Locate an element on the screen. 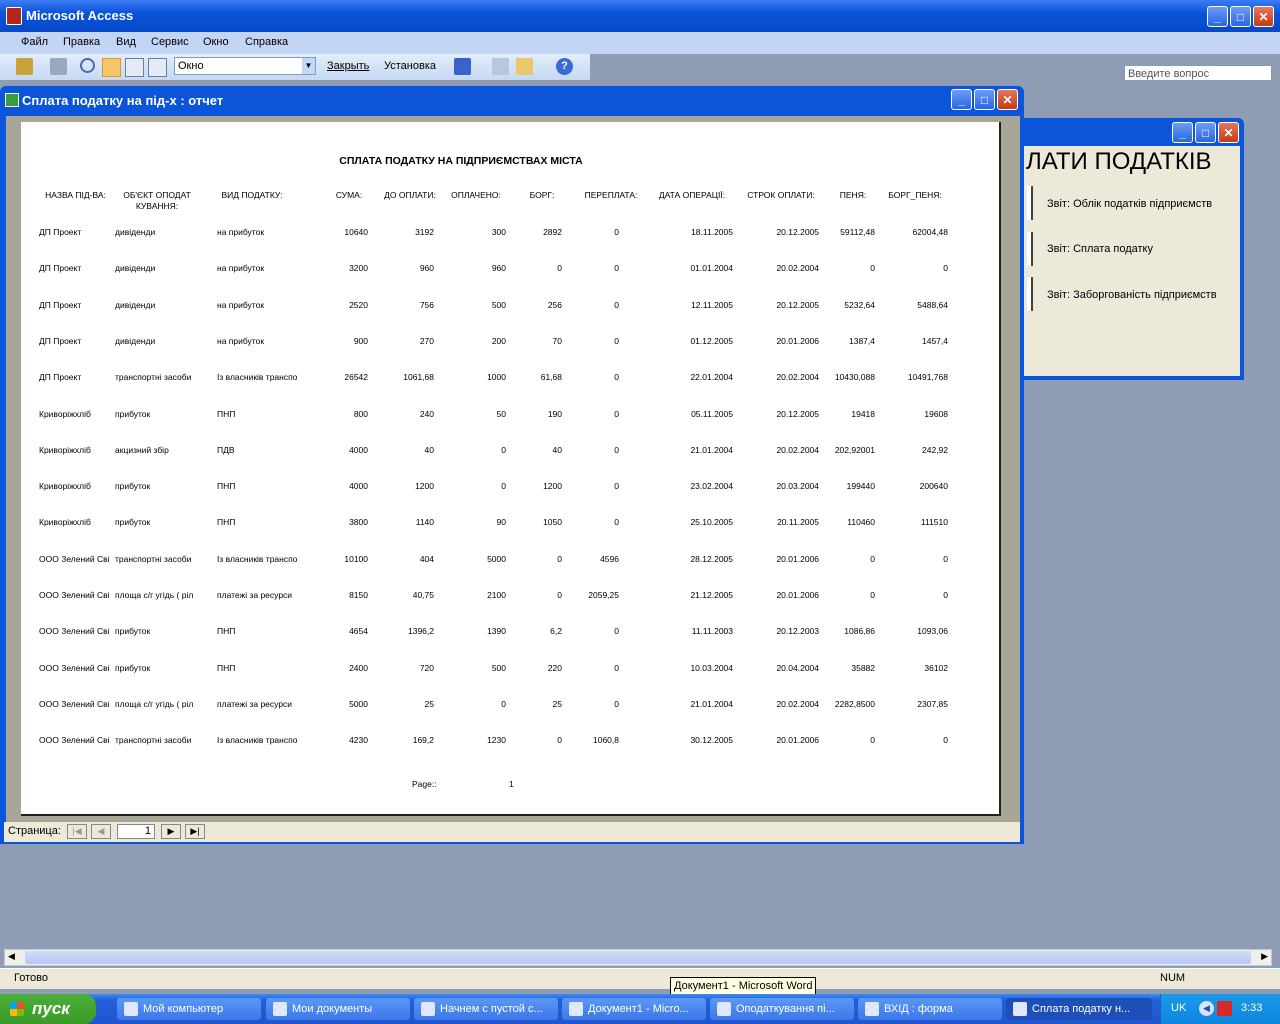 This screenshot has height=1024, width=1280. column-header: ДАТА ОПЕРАЦІЇ: is located at coordinates (692, 195).